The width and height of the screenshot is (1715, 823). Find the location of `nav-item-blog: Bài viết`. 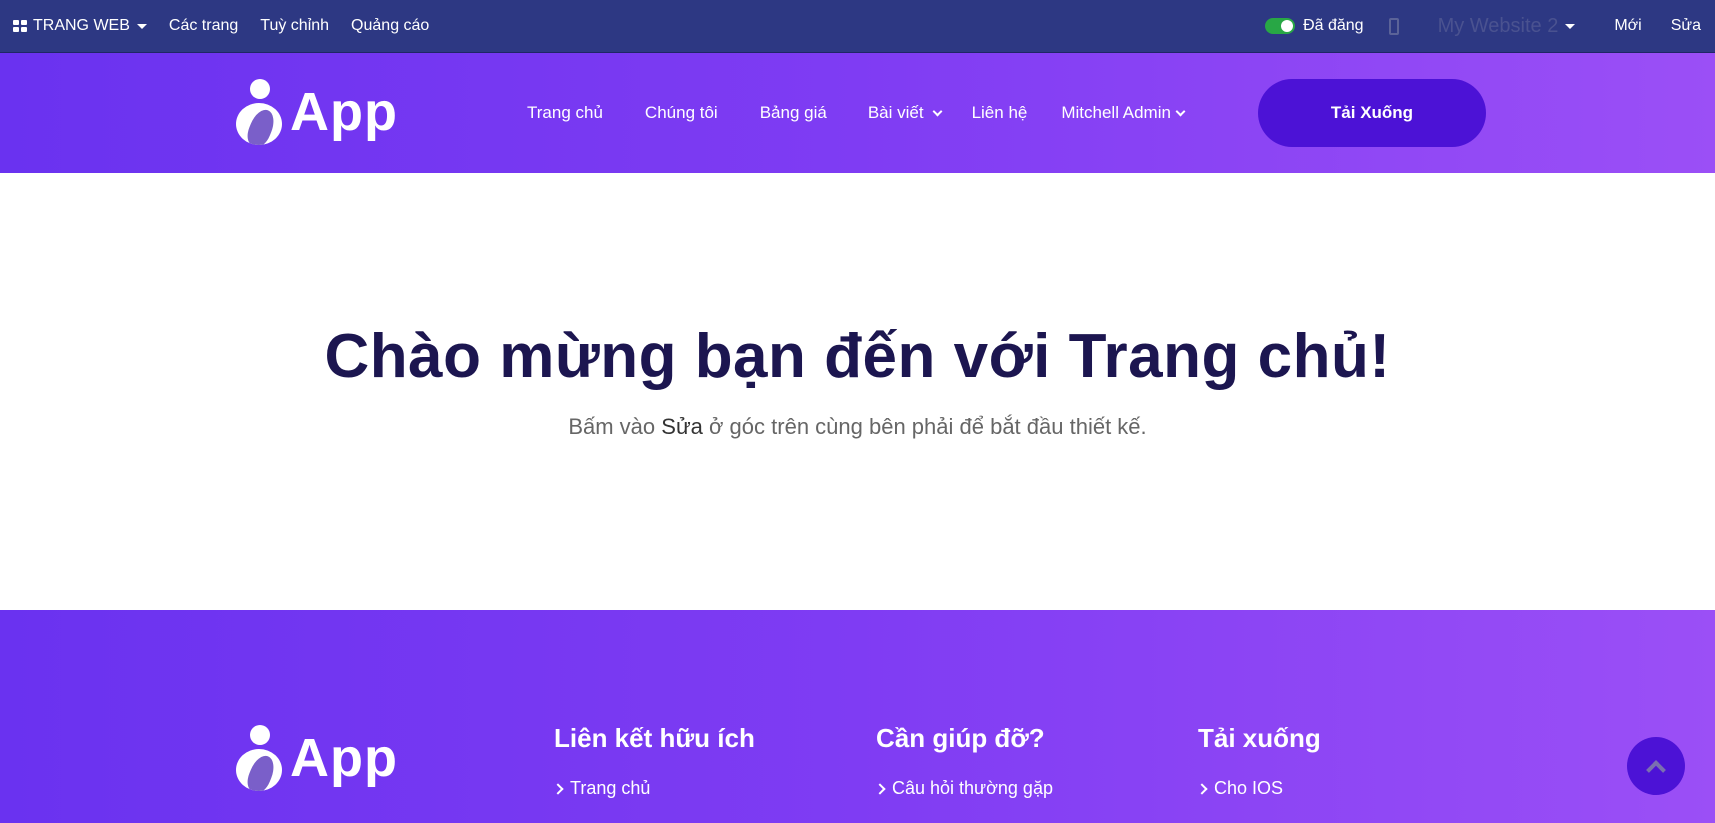

nav-item-blog: Bài viết is located at coordinates (905, 113).